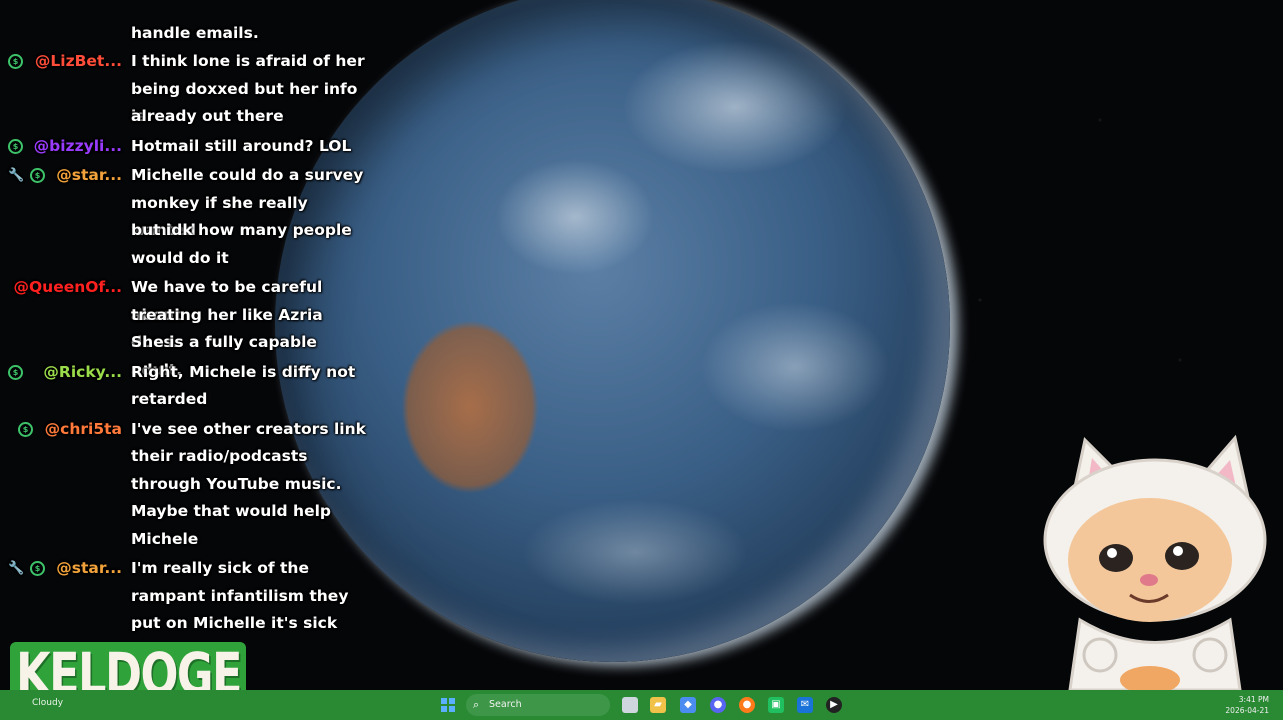 This screenshot has width=1283, height=720. What do you see at coordinates (236, 483) in the screenshot?
I see `chat-message-line: through YouTube music.` at bounding box center [236, 483].